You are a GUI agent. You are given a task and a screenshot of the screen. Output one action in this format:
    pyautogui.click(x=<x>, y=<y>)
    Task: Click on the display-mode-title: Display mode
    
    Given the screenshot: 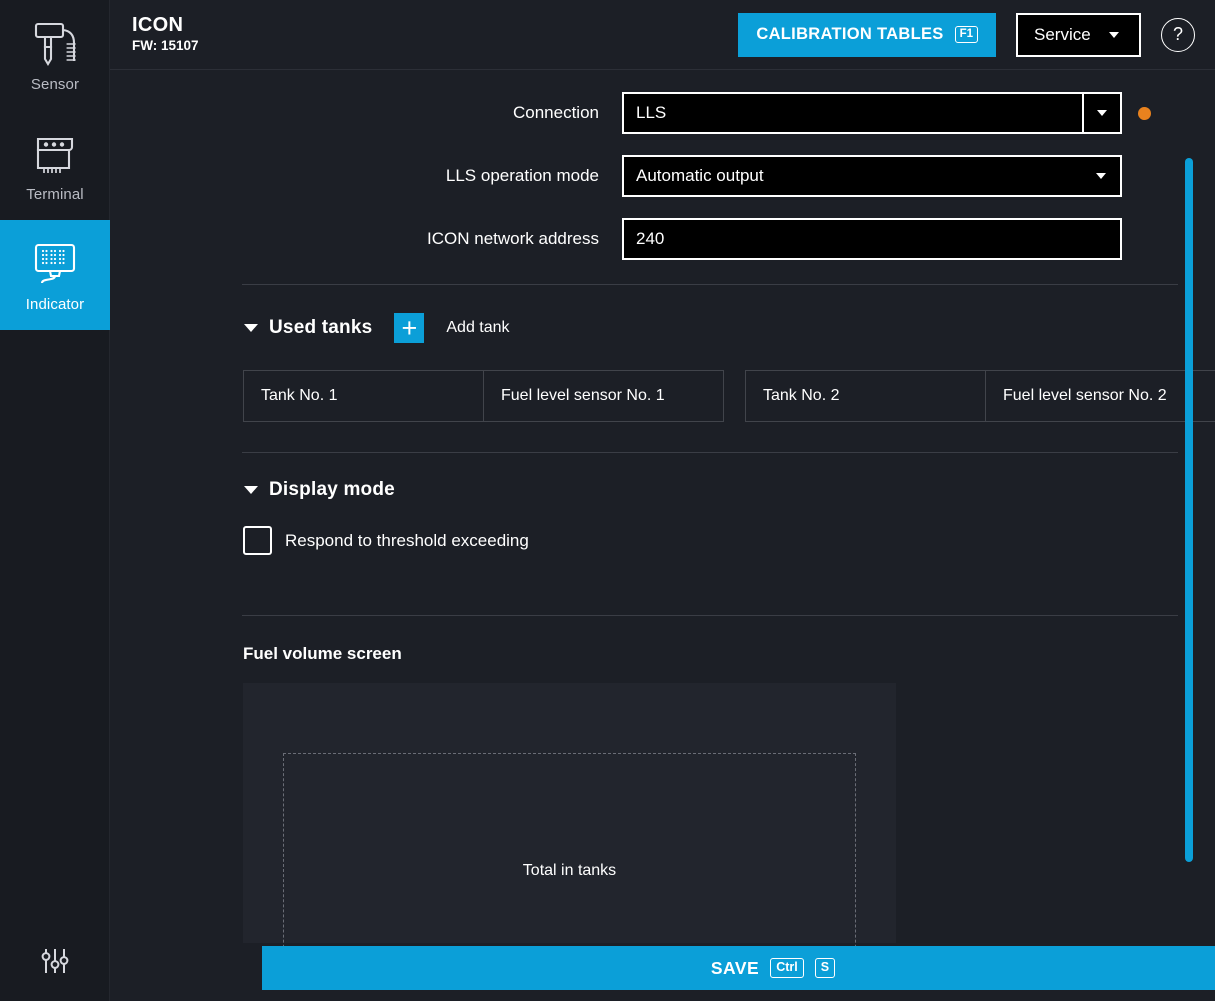 What is the action you would take?
    pyautogui.click(x=332, y=489)
    